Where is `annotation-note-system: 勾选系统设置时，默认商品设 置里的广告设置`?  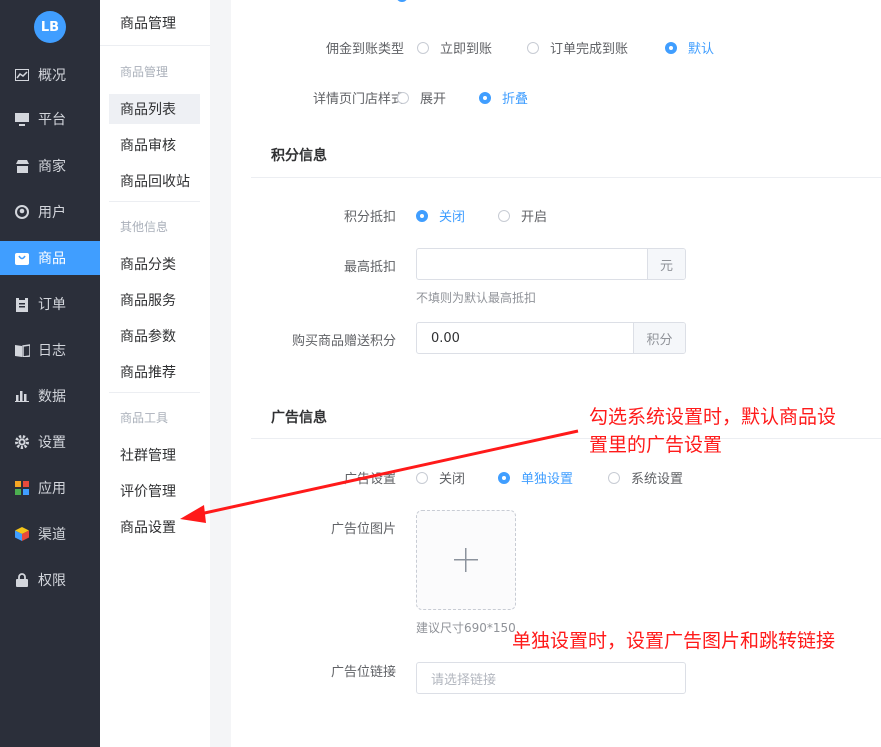 annotation-note-system: 勾选系统设置时，默认商品设 置里的广告设置 is located at coordinates (713, 431).